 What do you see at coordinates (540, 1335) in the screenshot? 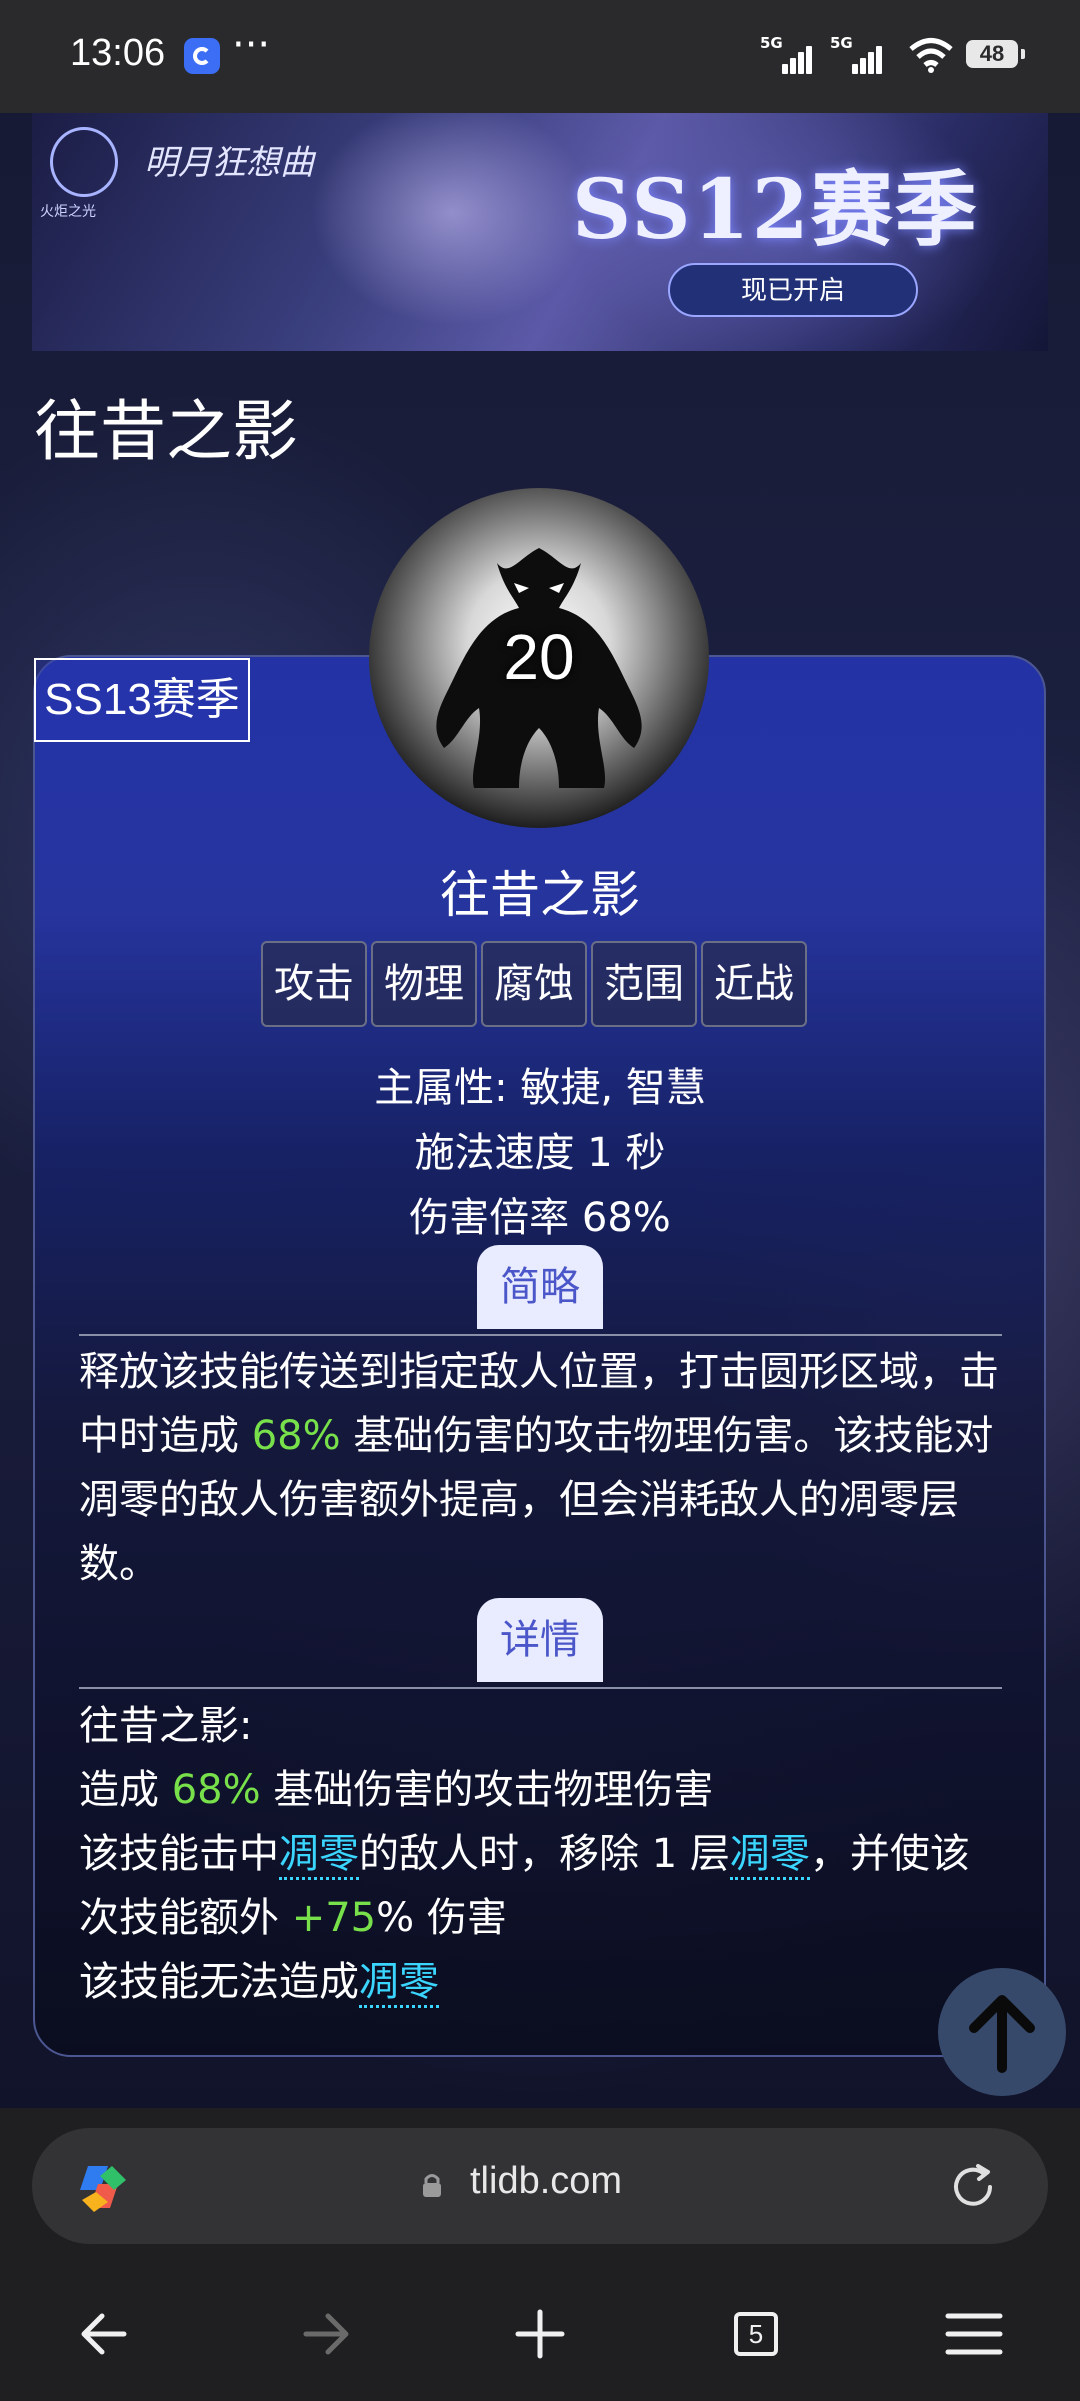
I see `summary-divider` at bounding box center [540, 1335].